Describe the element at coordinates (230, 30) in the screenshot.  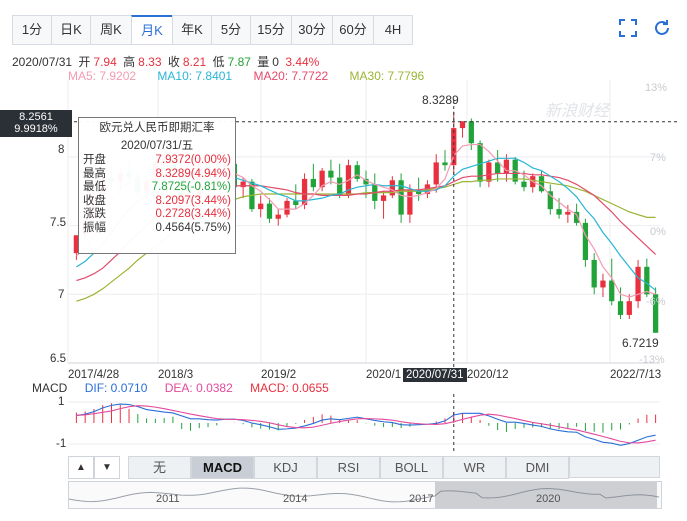
I see `tab-5: 5分` at that location.